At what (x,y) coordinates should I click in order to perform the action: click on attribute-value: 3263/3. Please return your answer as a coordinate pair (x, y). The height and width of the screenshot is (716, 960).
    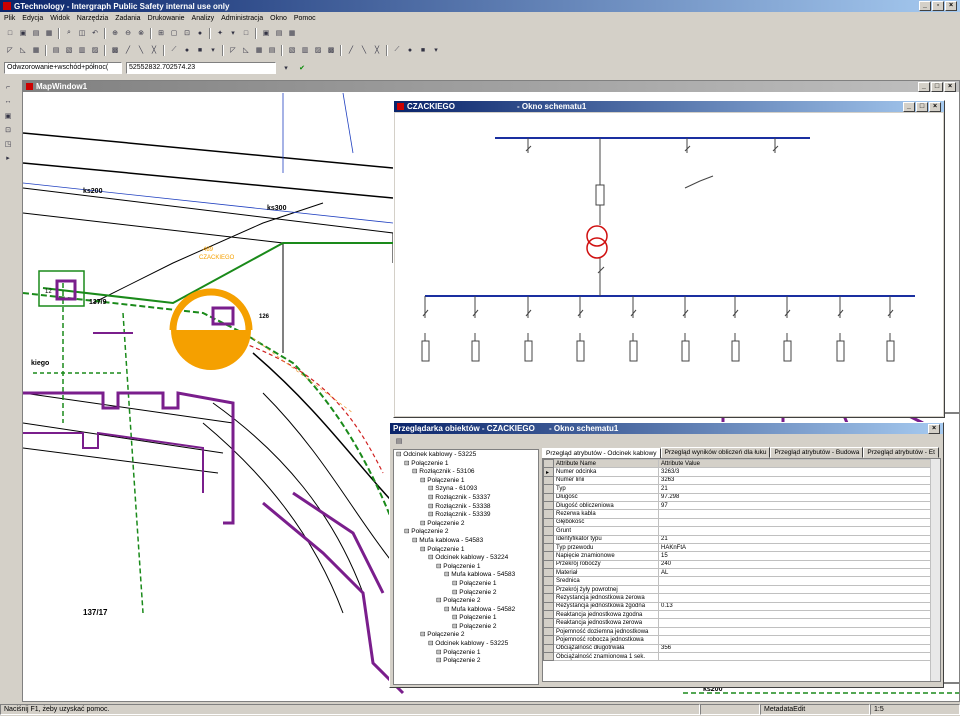
    Looking at the image, I should click on (799, 472).